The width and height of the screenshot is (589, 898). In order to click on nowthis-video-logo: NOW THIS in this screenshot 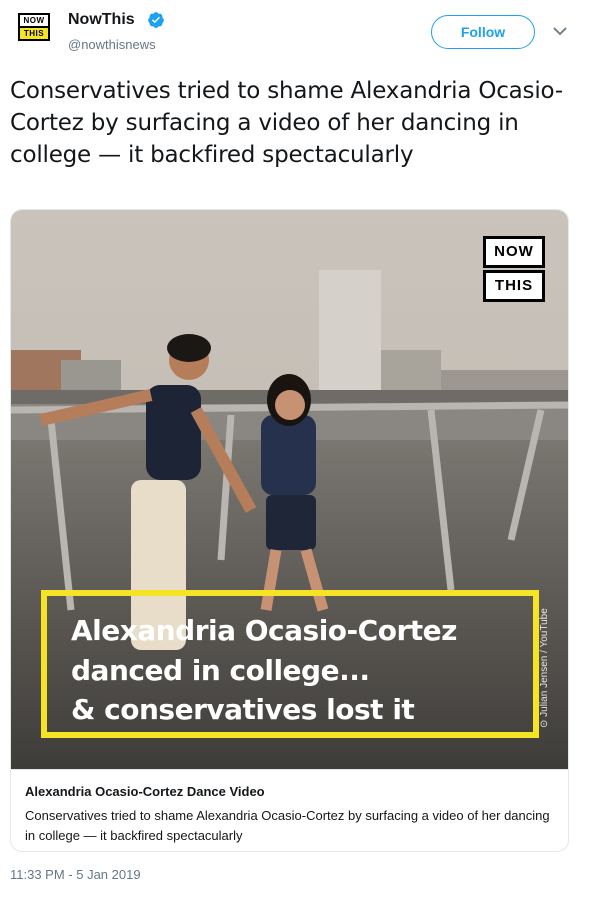, I will do `click(514, 269)`.